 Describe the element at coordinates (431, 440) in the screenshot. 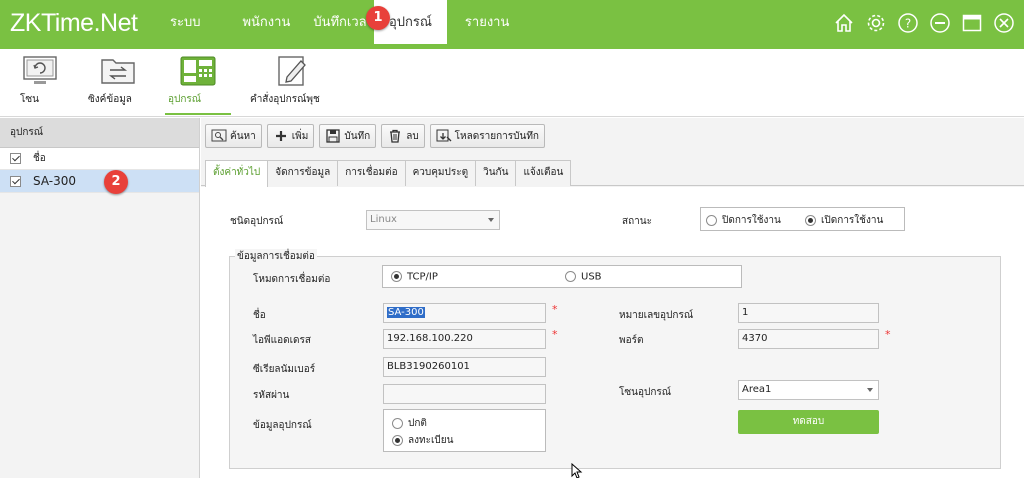

I see `device-info-register-label: ลงทะเบียน` at that location.